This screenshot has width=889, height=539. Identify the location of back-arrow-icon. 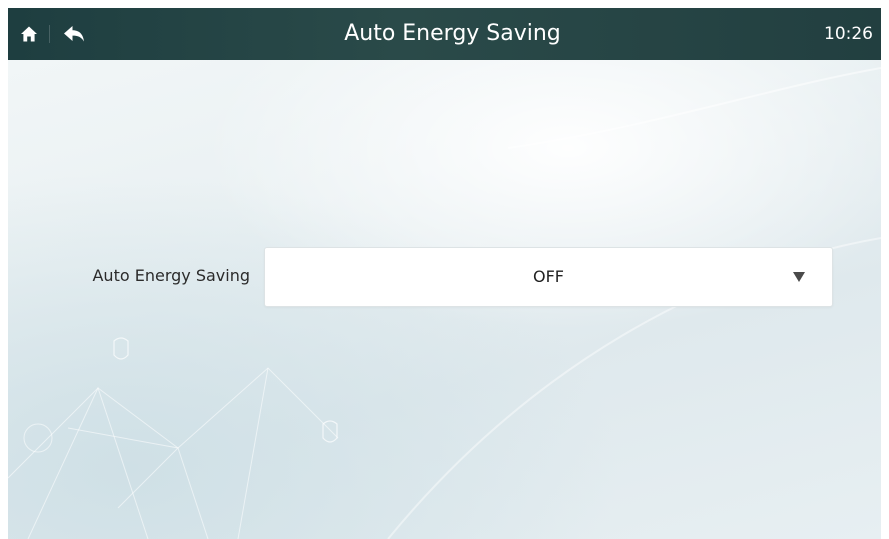
(74, 34).